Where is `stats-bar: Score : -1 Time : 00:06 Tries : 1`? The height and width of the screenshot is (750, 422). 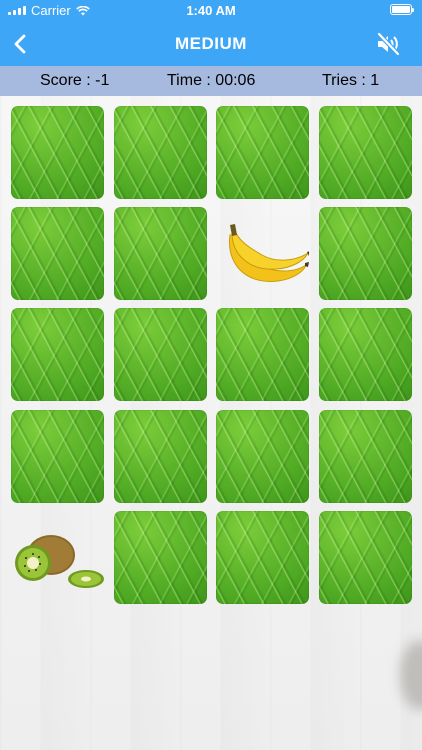
stats-bar: Score : -1 Time : 00:06 Tries : 1 is located at coordinates (211, 81).